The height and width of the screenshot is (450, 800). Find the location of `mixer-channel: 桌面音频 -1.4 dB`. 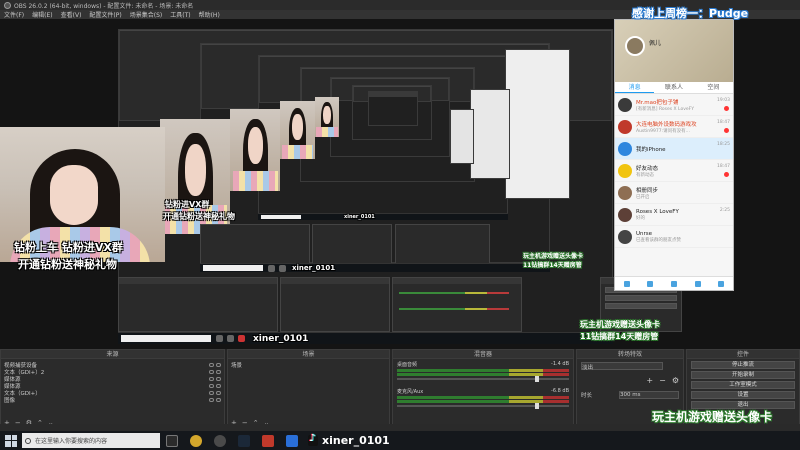

mixer-channel: 桌面音频 -1.4 dB is located at coordinates (483, 372).